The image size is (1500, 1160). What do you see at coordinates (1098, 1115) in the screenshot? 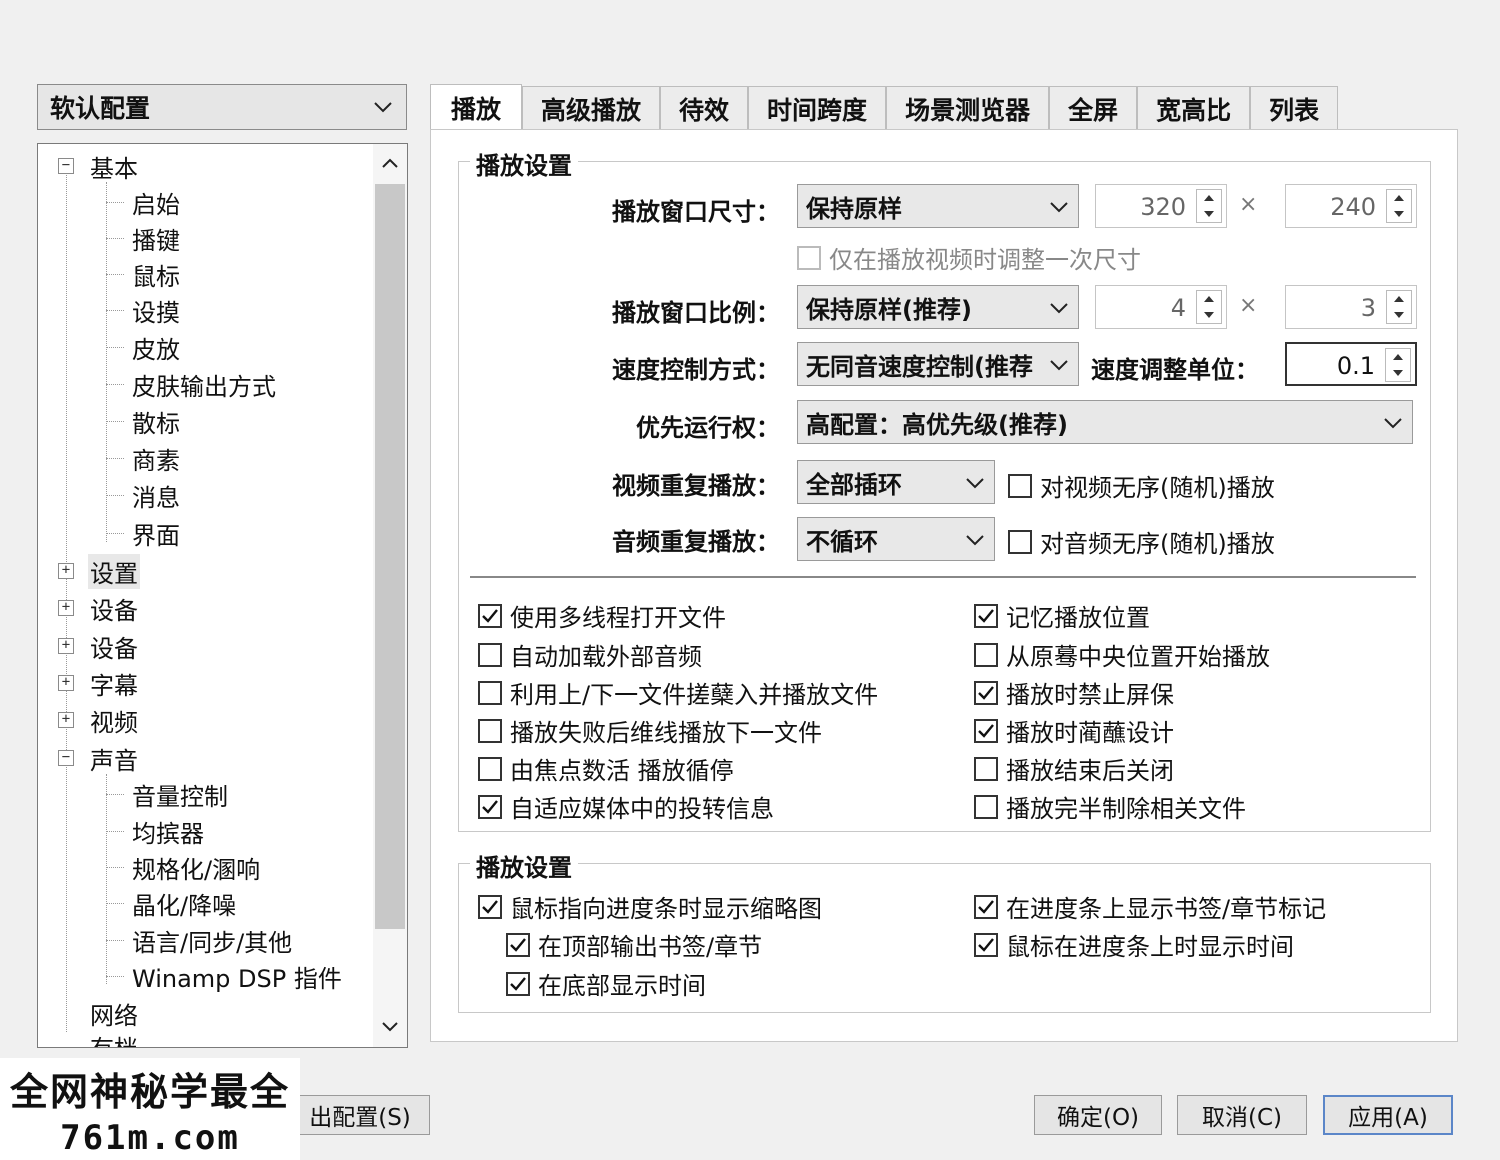
I see `ok-button: 确定(O)` at bounding box center [1098, 1115].